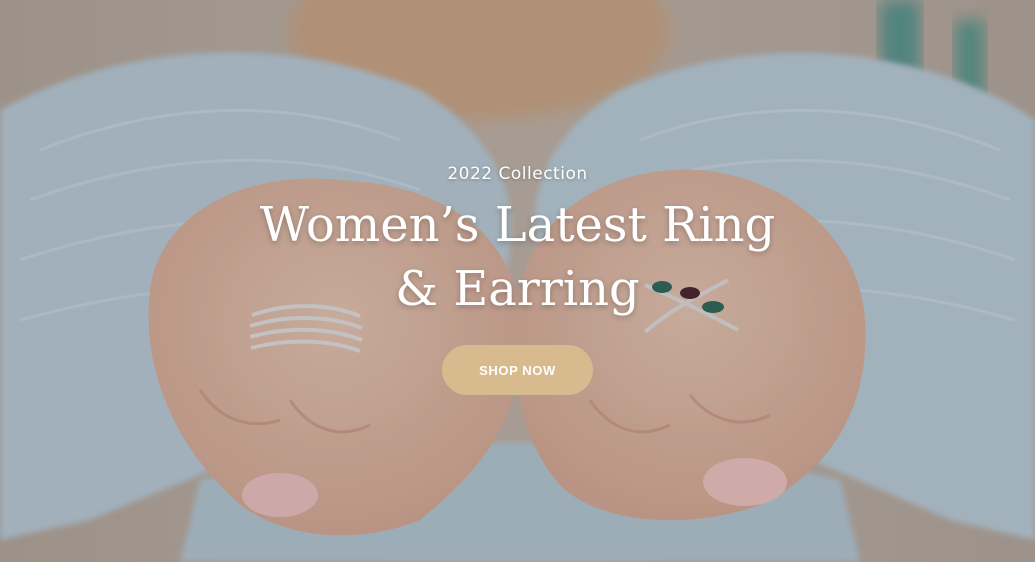 This screenshot has height=562, width=1035. I want to click on collection-label: 2022 Collection, so click(517, 174).